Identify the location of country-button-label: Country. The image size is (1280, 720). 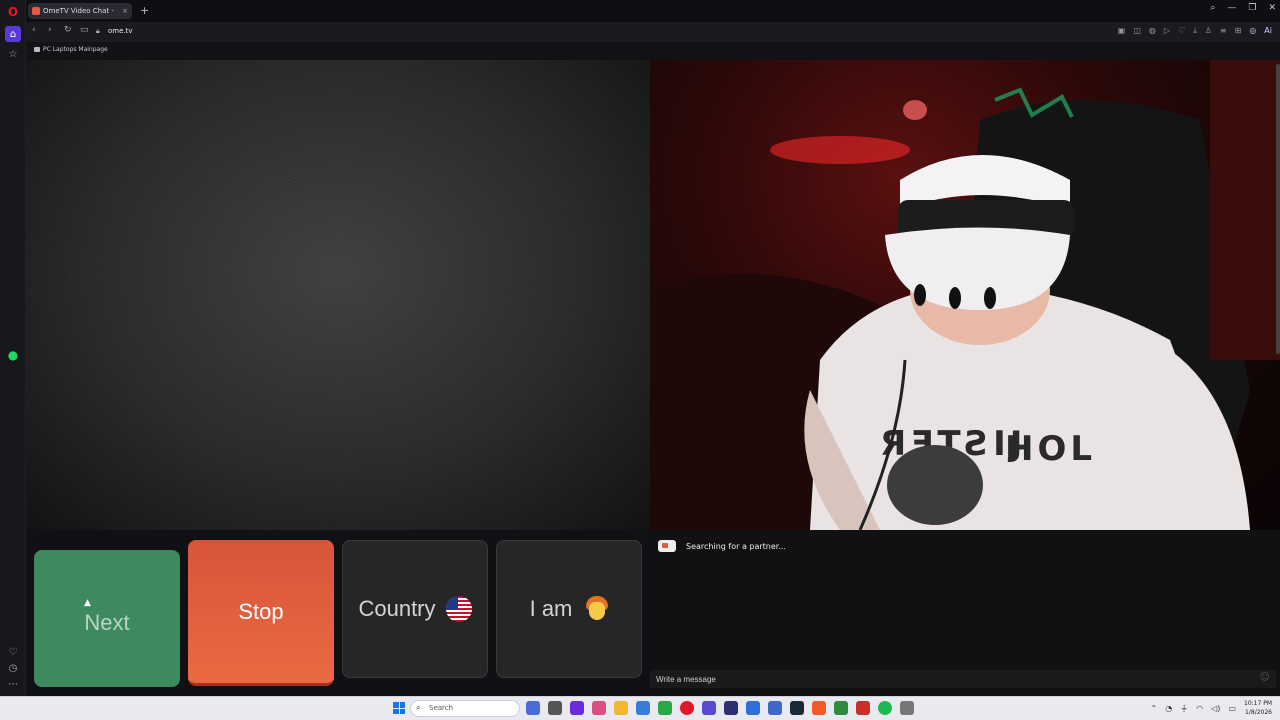
(397, 608).